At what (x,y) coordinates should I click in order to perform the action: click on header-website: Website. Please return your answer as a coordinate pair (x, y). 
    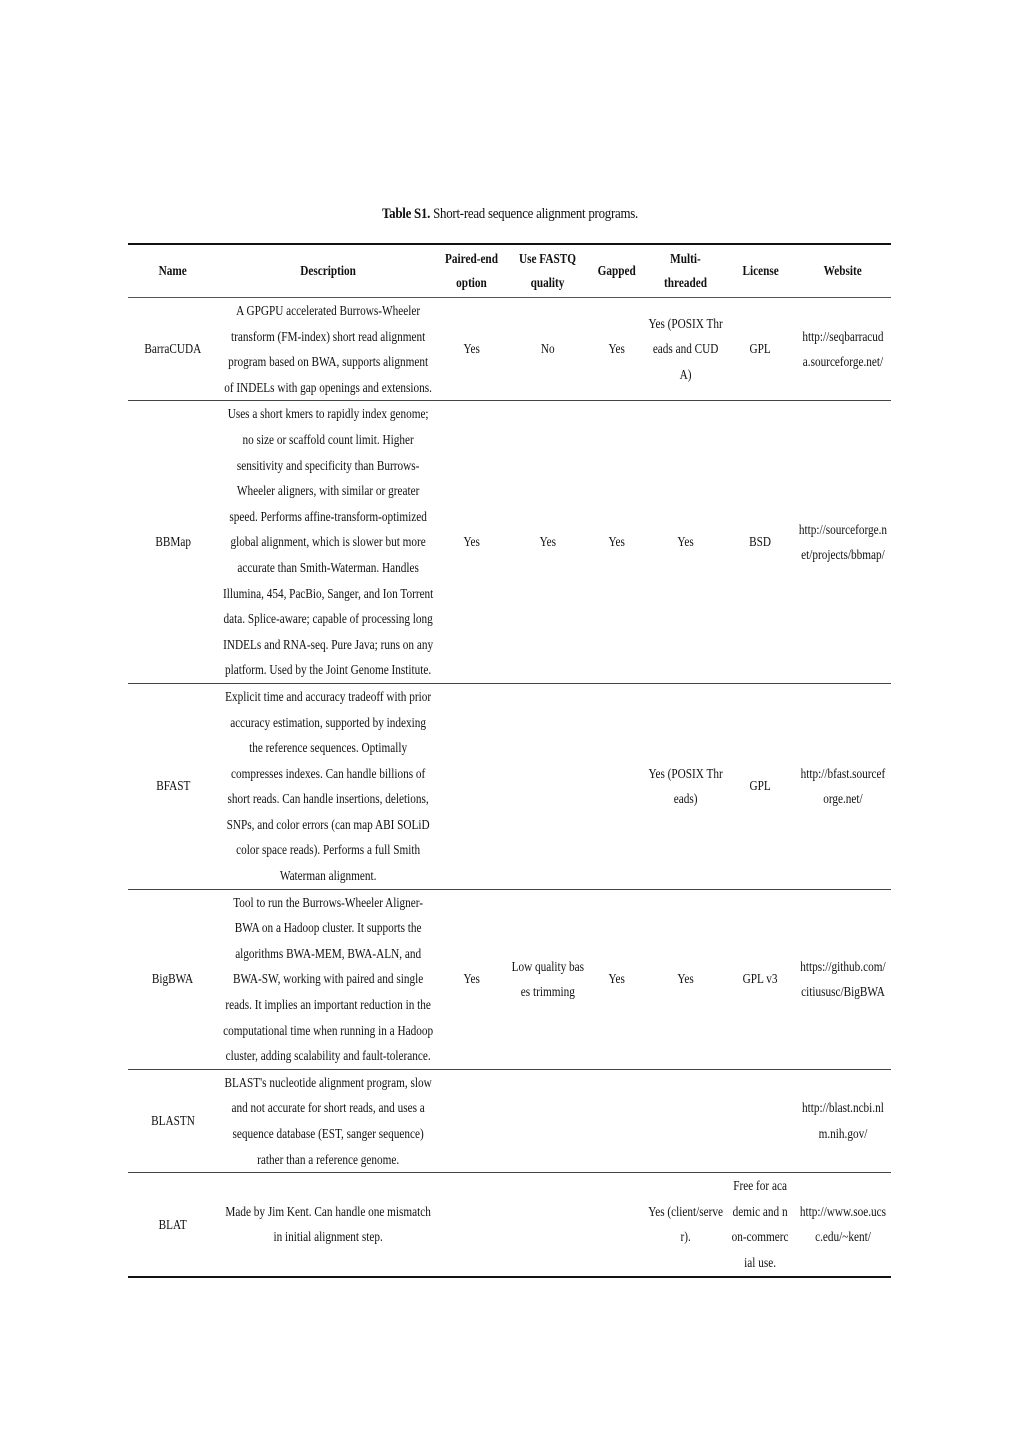
    Looking at the image, I should click on (842, 270).